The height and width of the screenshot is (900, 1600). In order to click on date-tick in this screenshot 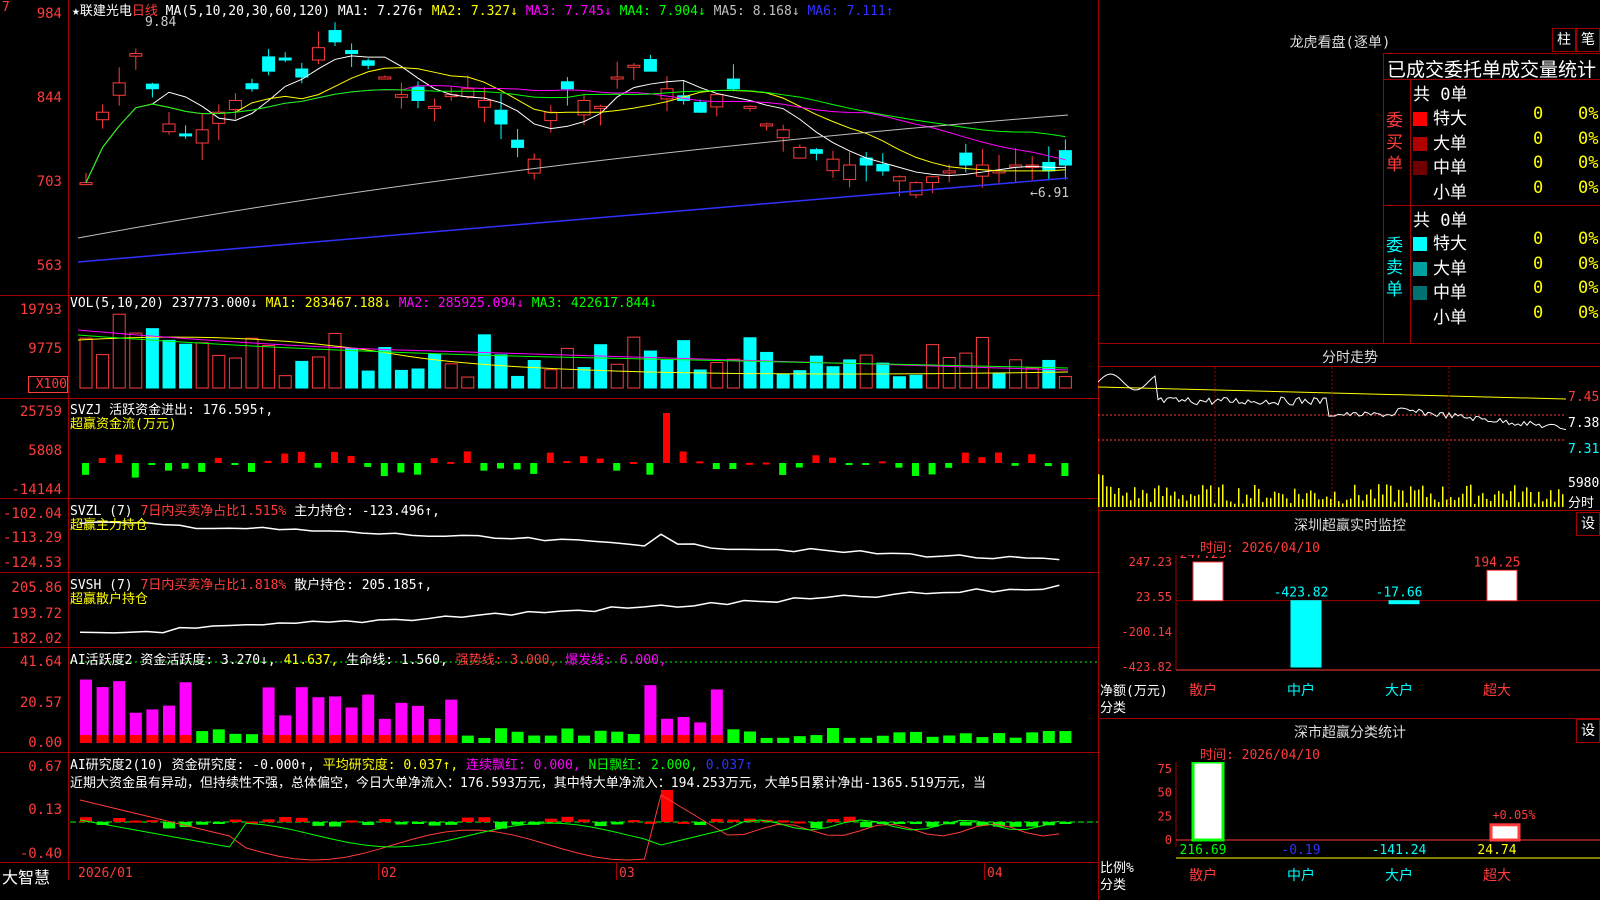, I will do `click(616, 871)`.